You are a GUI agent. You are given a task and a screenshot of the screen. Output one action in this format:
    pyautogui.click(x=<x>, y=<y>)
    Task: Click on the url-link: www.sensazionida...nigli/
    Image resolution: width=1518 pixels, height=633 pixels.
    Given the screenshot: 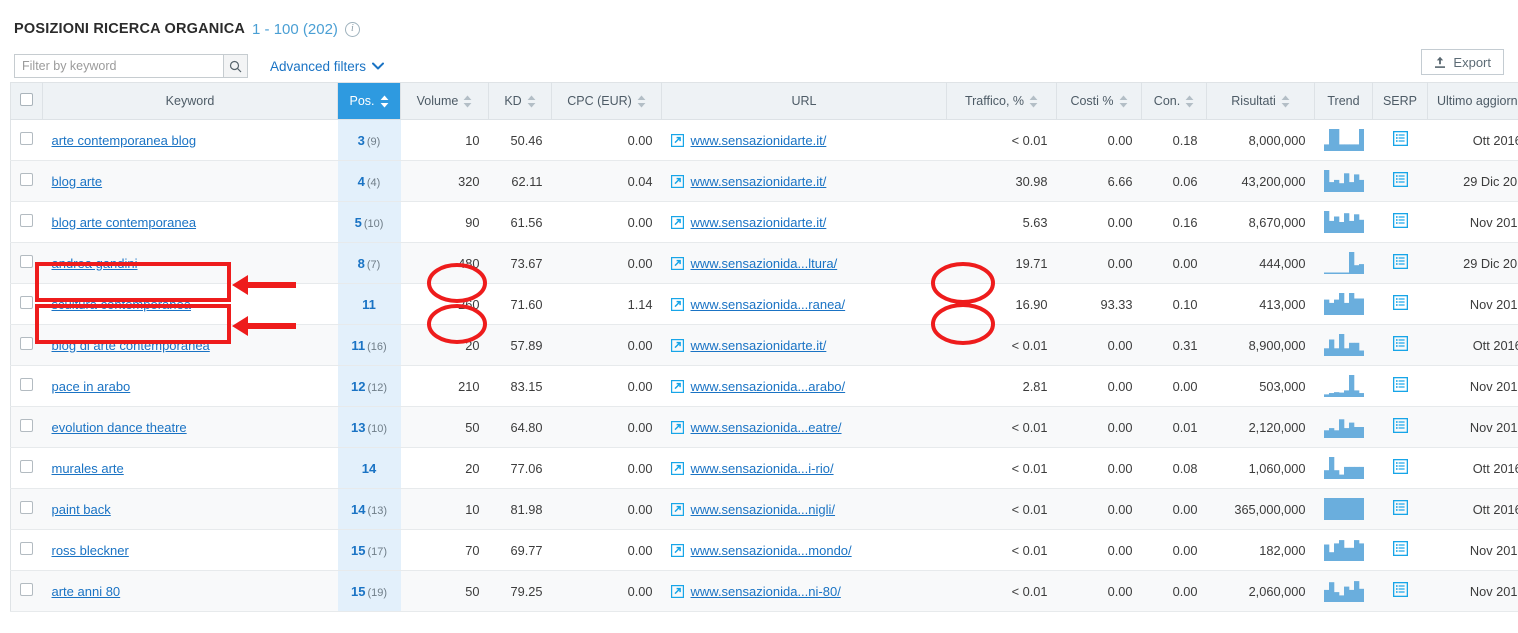 What is the action you would take?
    pyautogui.click(x=763, y=509)
    